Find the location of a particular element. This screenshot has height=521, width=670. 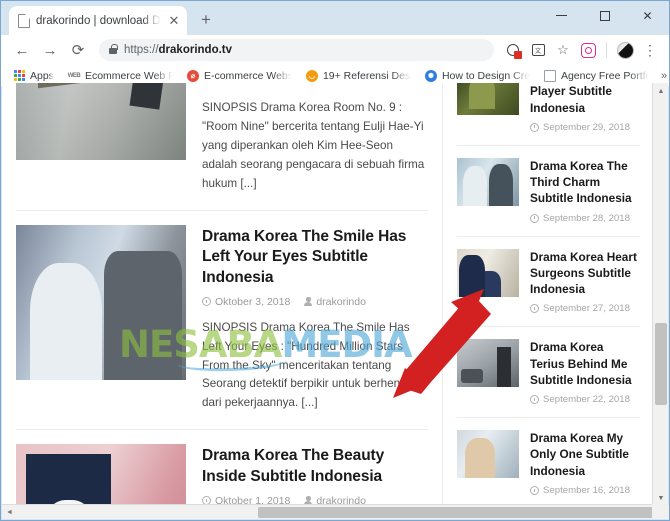

article-author: drakorindo is located at coordinates (335, 302).